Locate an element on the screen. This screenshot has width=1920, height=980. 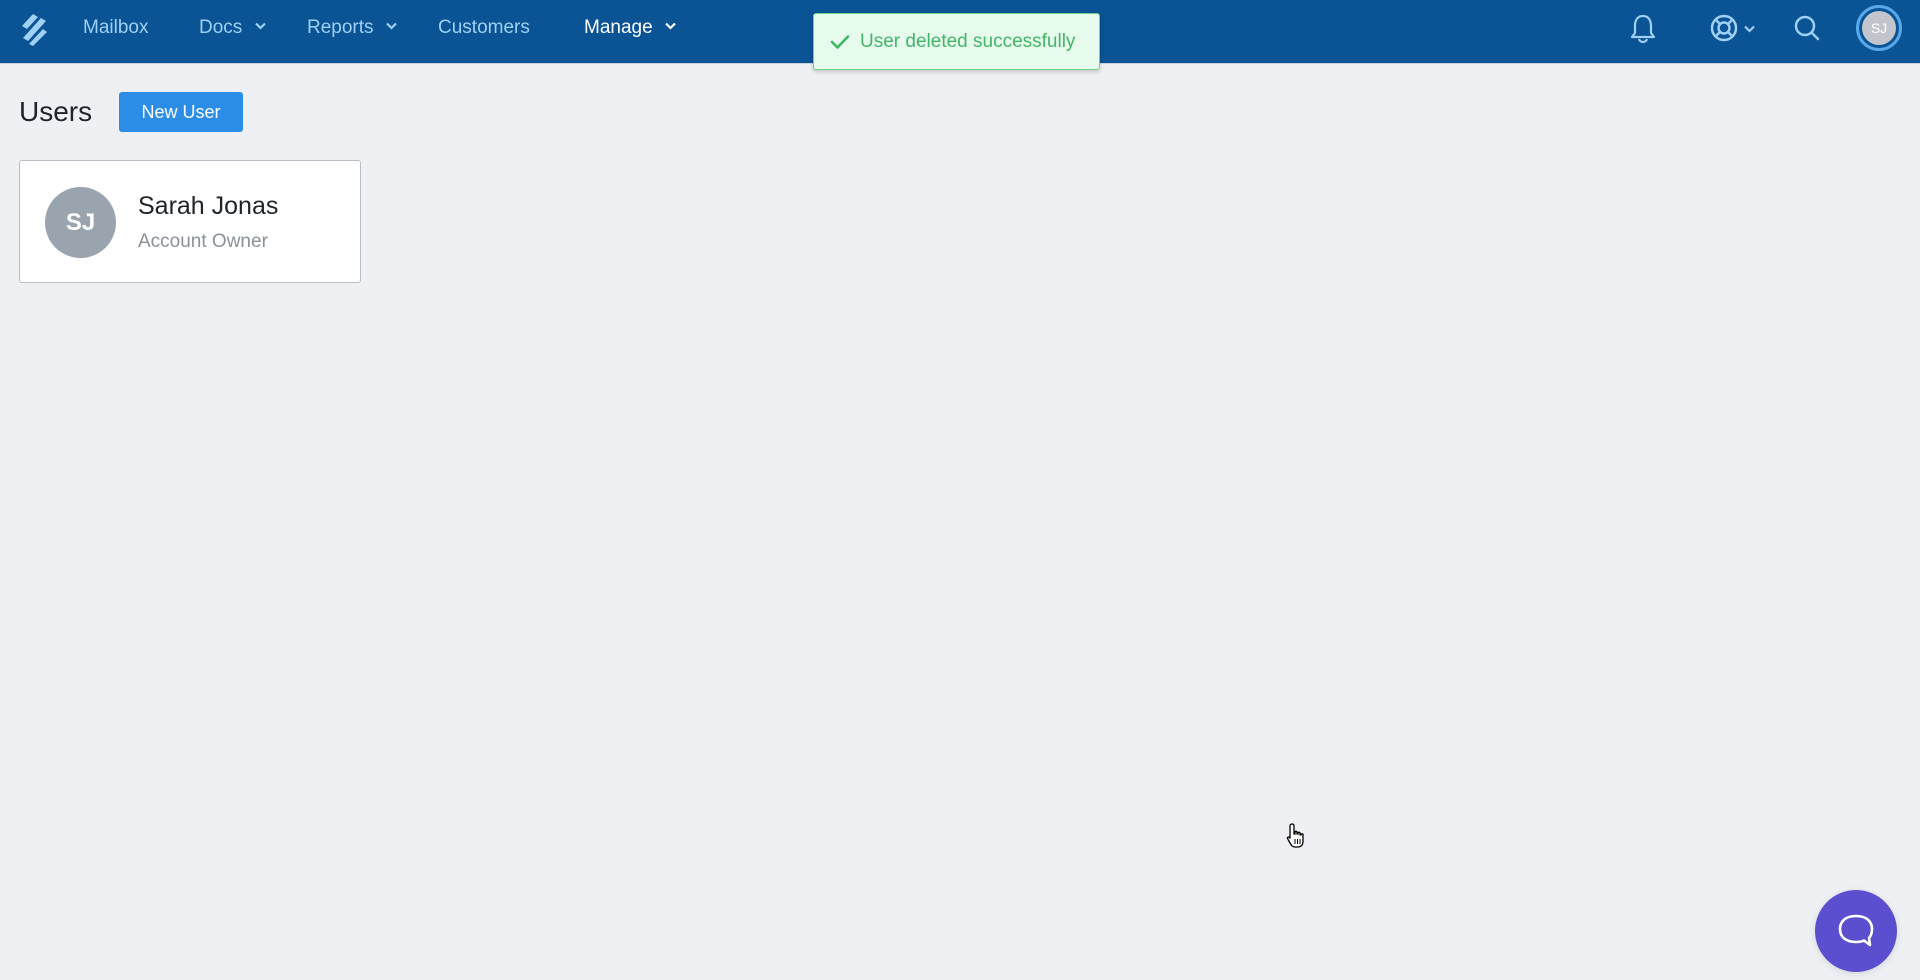
check-icon is located at coordinates (840, 41).